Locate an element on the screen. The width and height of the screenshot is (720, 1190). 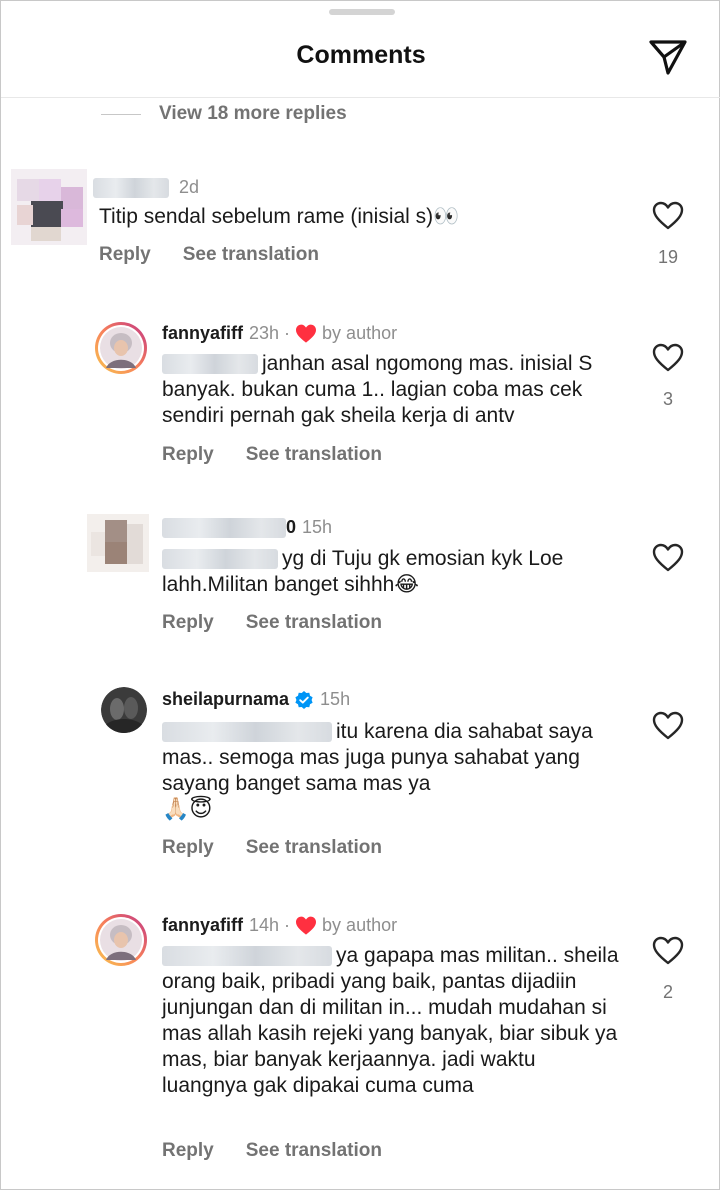
view-more-replies-button: View 18 more replies is located at coordinates (224, 114).